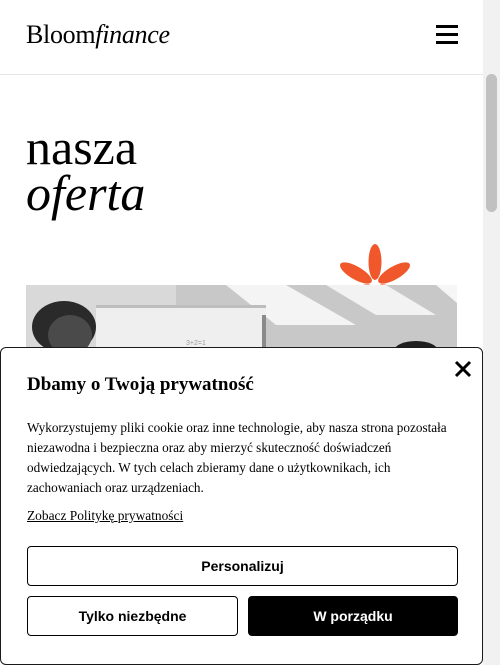  I want to click on page-title: nasza oferta, so click(86, 171).